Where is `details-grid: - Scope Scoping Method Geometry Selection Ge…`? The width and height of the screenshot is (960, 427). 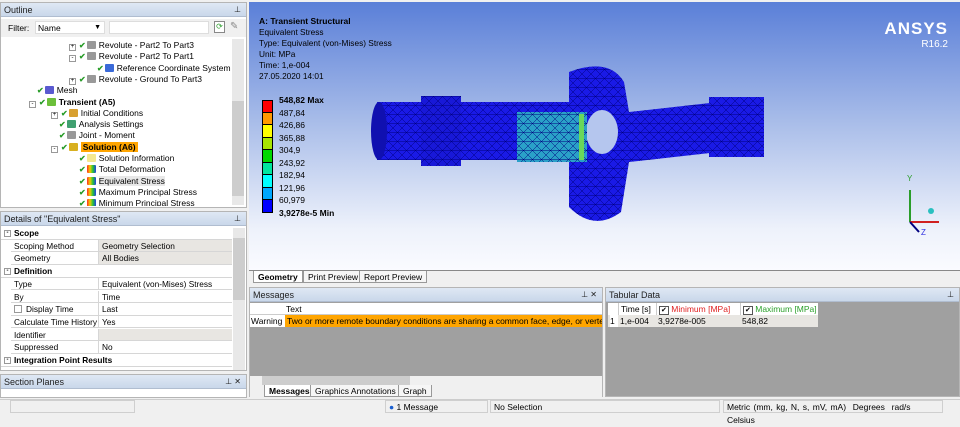 details-grid: - Scope Scoping Method Geometry Selection Ge… is located at coordinates (117, 298).